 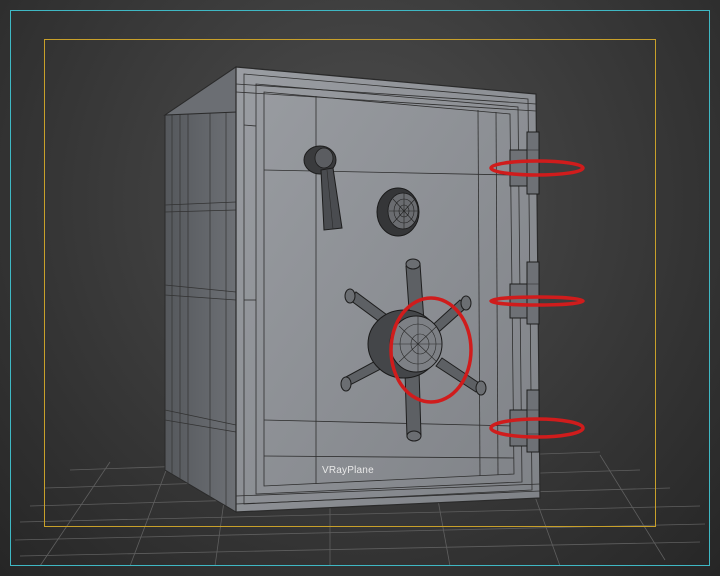 I want to click on object-name-label: VRayPlane, so click(x=348, y=470).